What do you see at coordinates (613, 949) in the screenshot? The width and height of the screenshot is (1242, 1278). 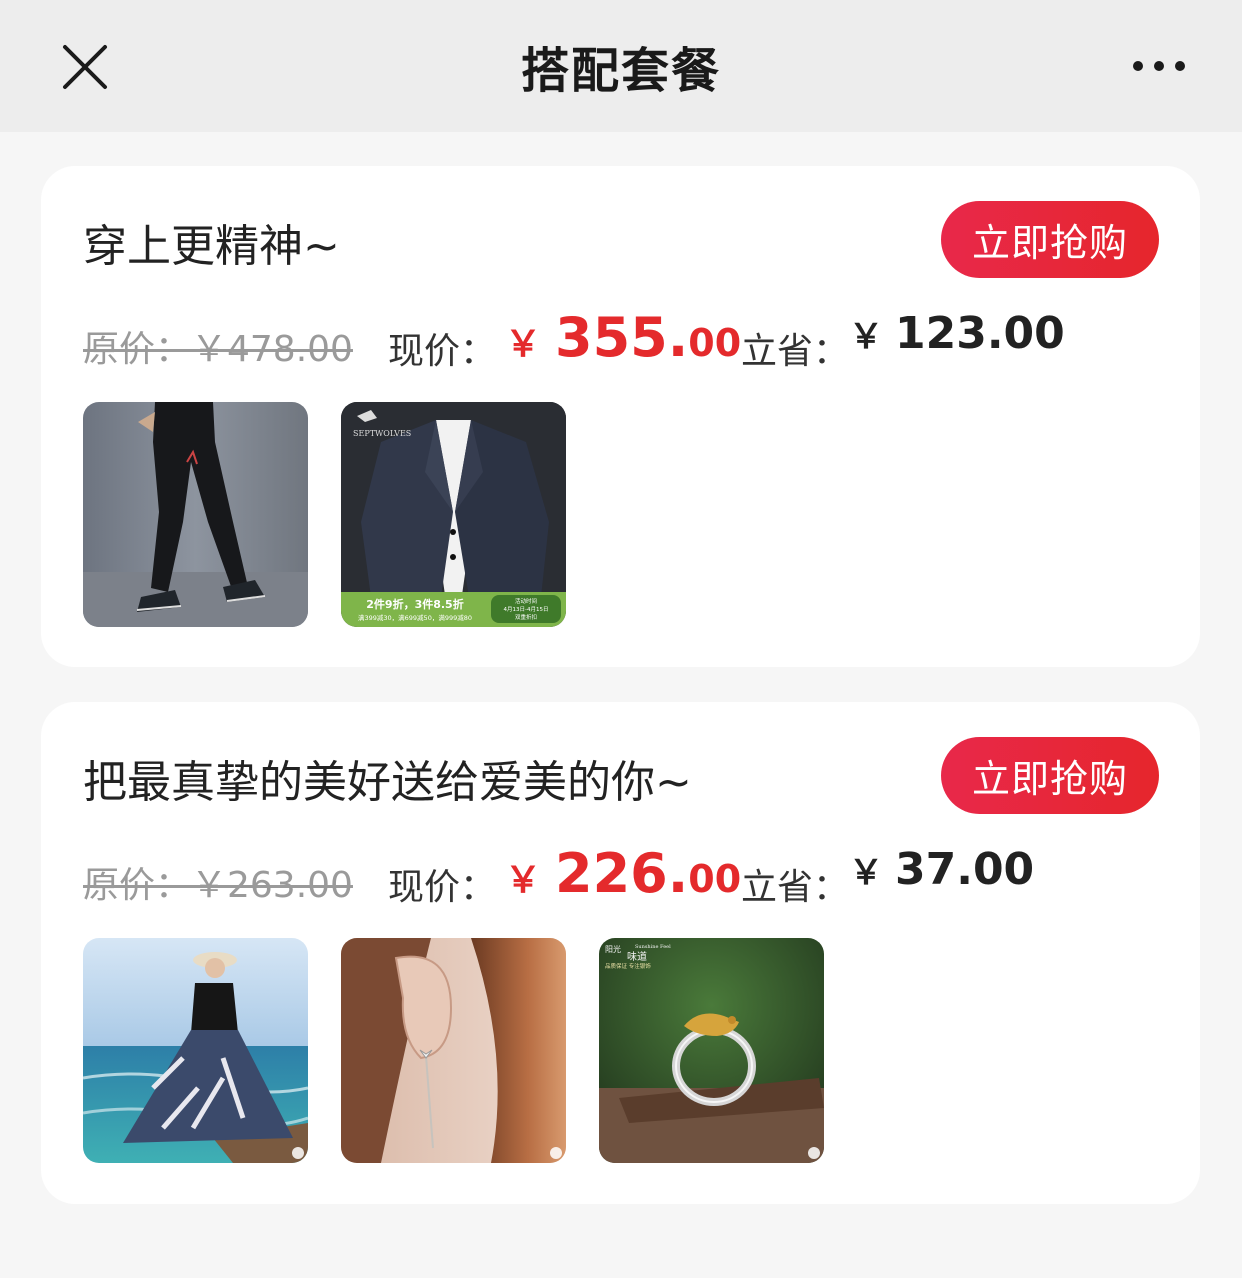 I see `ring-brand-cn-1: 阳光` at bounding box center [613, 949].